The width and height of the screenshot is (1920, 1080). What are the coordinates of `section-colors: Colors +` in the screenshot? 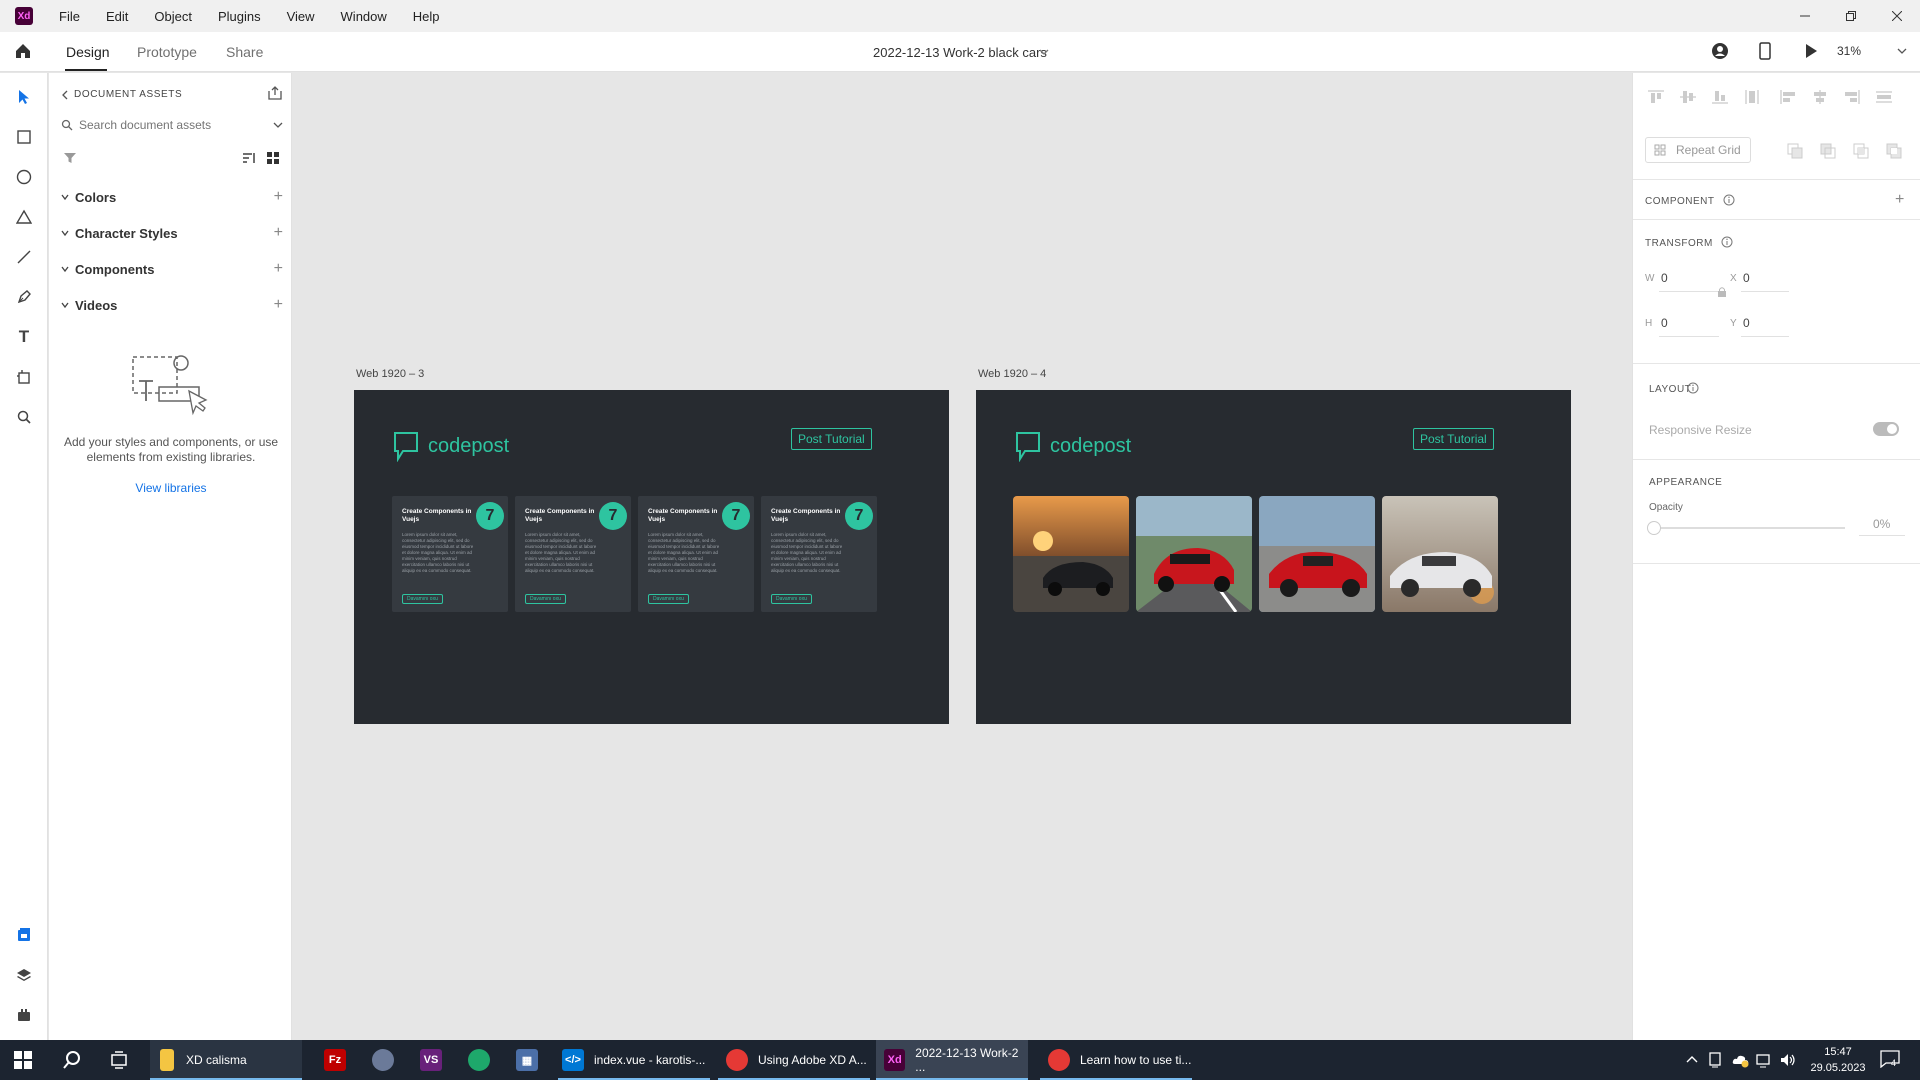 It's located at (172, 197).